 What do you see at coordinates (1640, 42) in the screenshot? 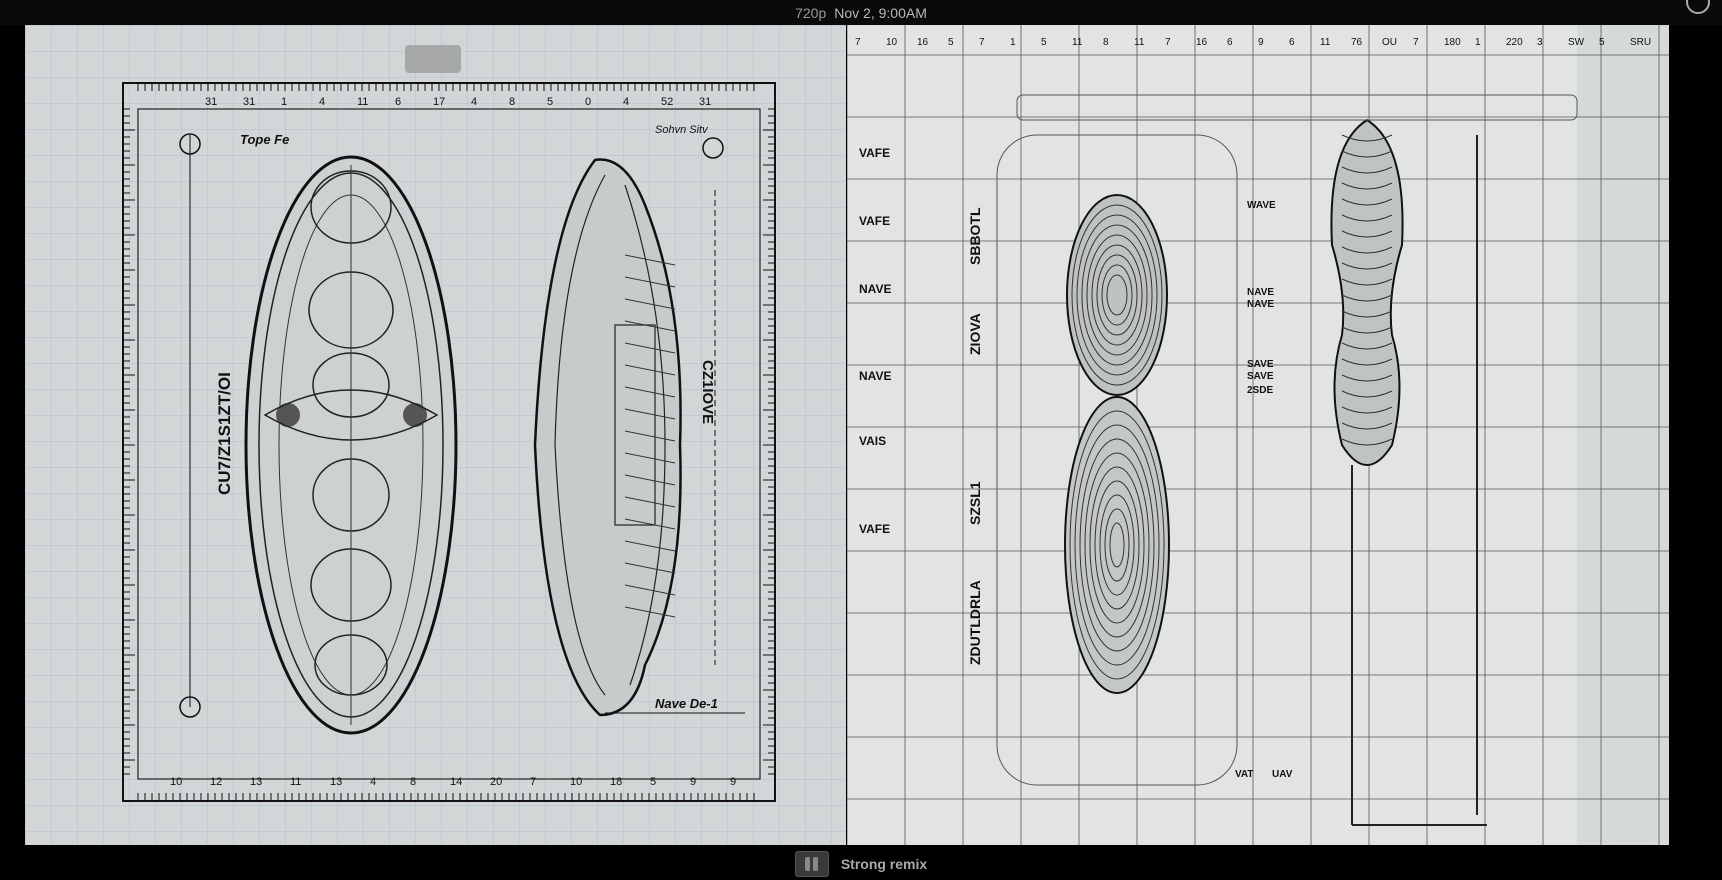
I see `top-number-label: SRU` at bounding box center [1640, 42].